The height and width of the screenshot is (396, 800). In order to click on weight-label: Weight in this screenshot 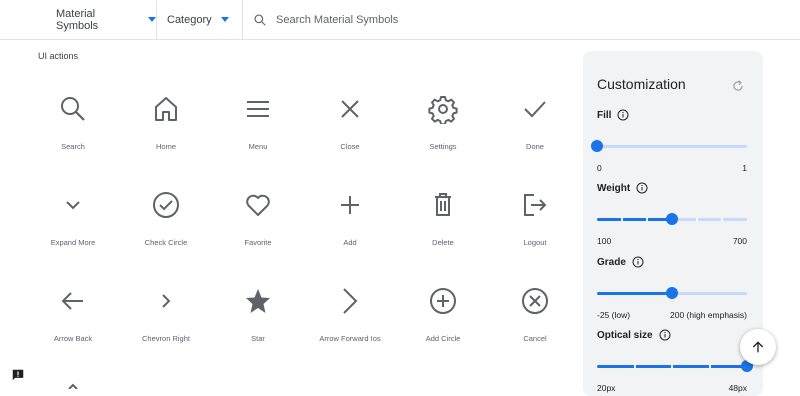, I will do `click(622, 188)`.